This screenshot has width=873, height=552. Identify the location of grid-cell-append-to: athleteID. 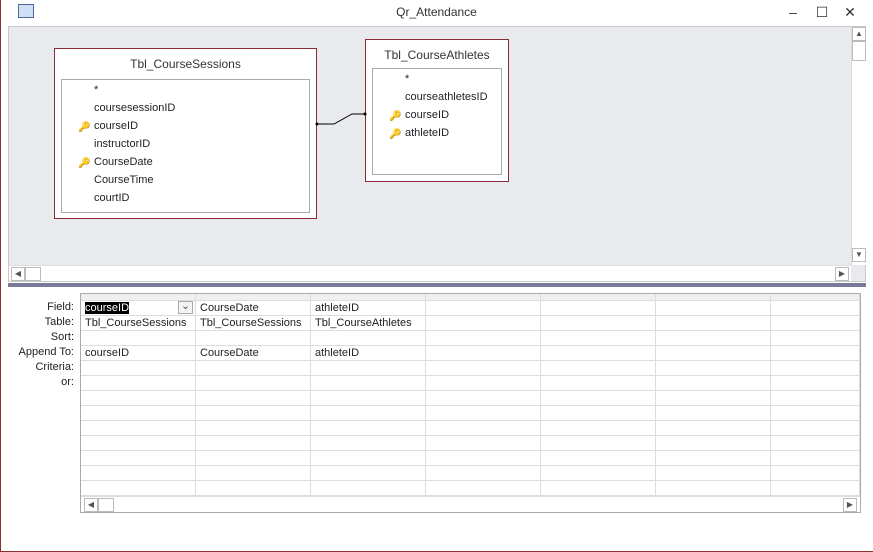
(368, 353).